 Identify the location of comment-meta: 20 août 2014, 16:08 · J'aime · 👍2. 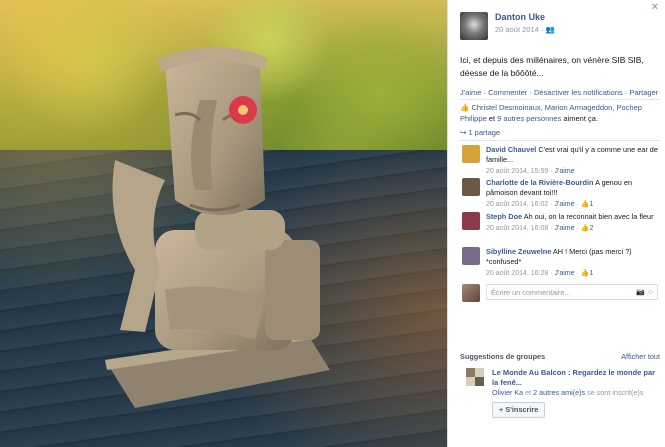
(540, 228).